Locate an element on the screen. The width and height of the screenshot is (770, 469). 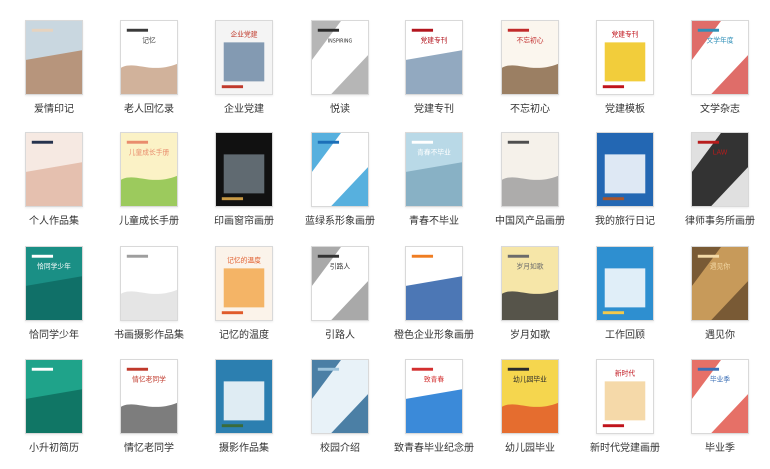
template-card: 儿童成长手册 儿童成长手册 is located at coordinates (149, 187).